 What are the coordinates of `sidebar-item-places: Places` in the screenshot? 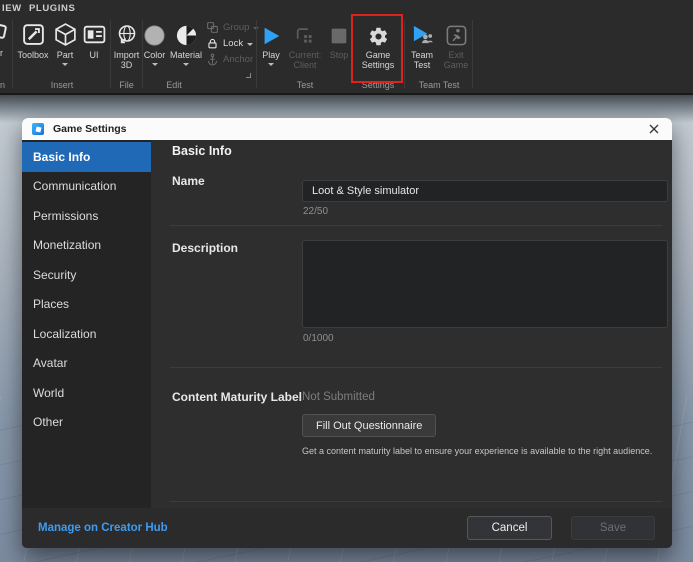 It's located at (86, 305).